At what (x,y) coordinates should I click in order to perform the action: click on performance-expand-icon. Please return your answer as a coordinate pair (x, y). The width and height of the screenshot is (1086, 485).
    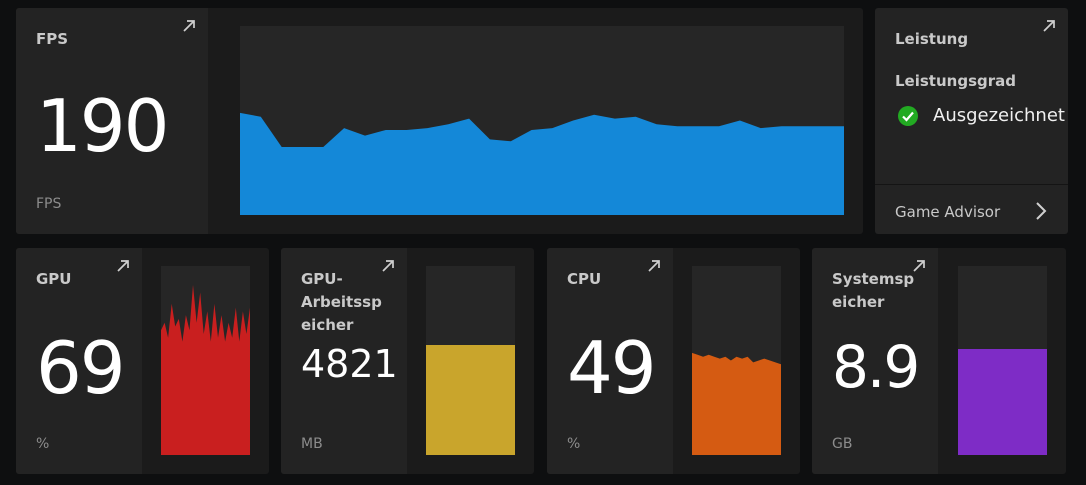
    Looking at the image, I should click on (1049, 26).